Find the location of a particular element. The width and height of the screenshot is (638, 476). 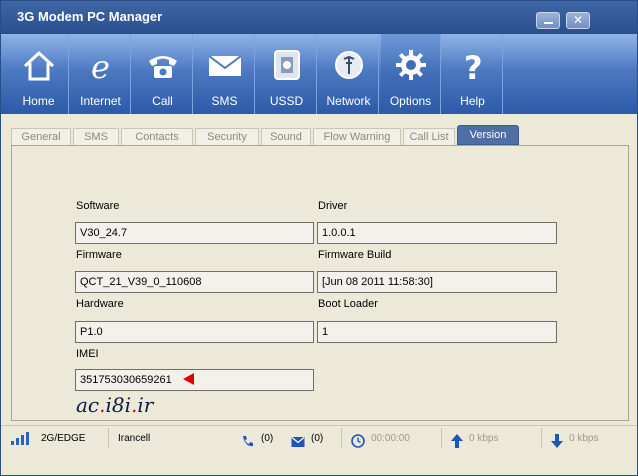

software-label: Software is located at coordinates (98, 206).